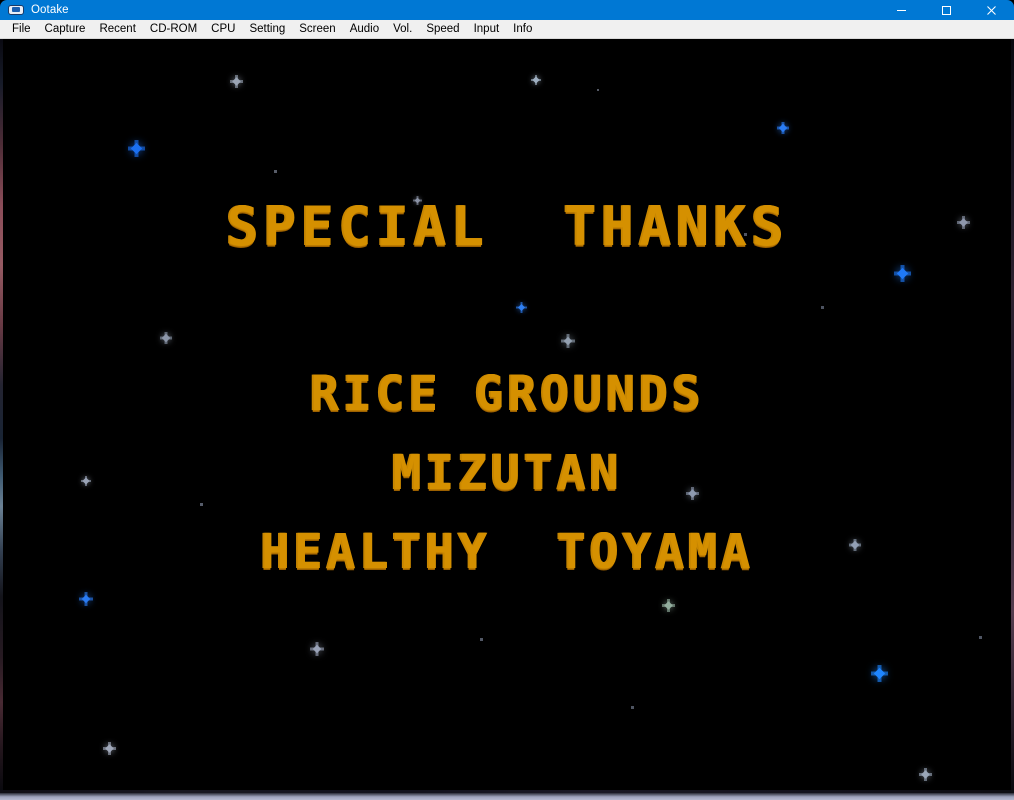  What do you see at coordinates (487, 29) in the screenshot?
I see `menu-item-input: Input` at bounding box center [487, 29].